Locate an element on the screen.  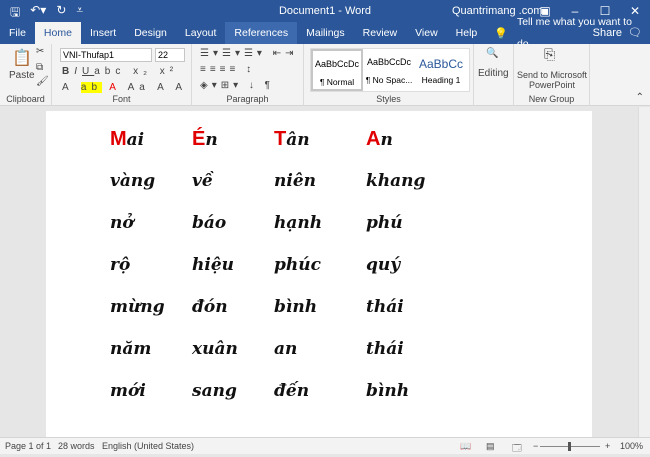
editing-group: 🔍 Editing is located at coordinates (494, 75).